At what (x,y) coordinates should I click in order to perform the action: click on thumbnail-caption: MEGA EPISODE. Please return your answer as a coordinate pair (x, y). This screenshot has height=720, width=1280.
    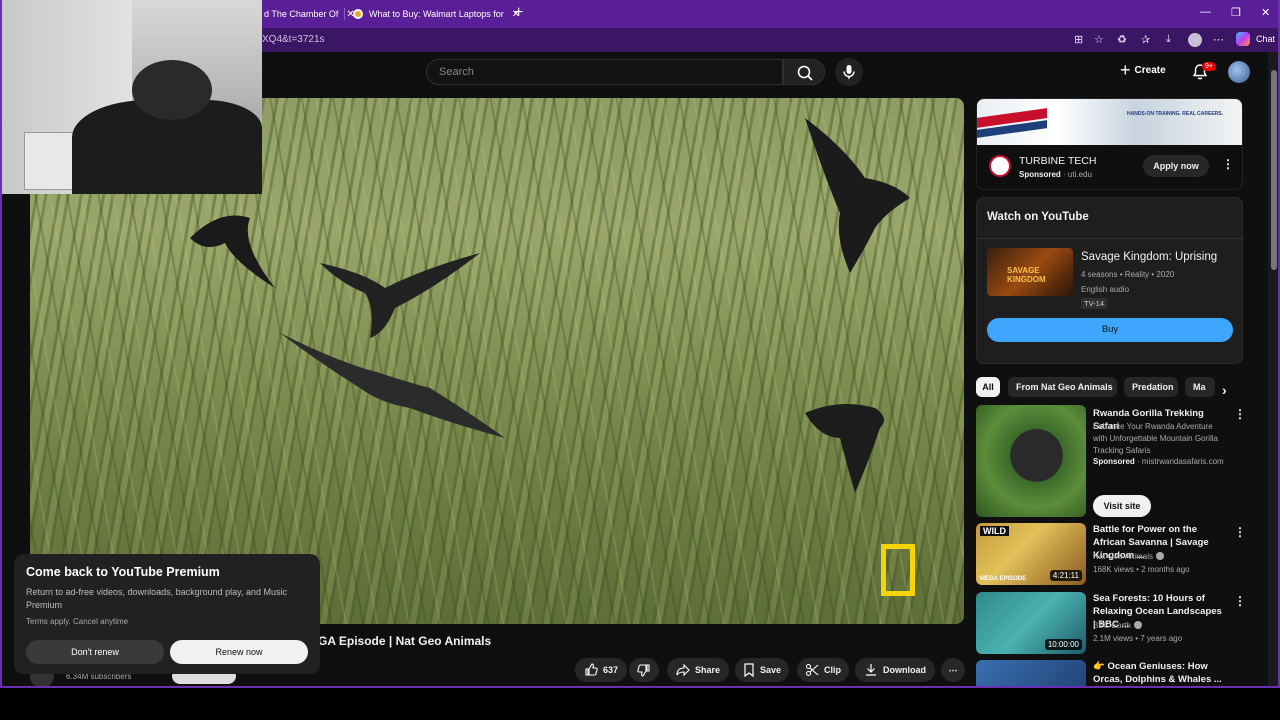
    Looking at the image, I should click on (1003, 579).